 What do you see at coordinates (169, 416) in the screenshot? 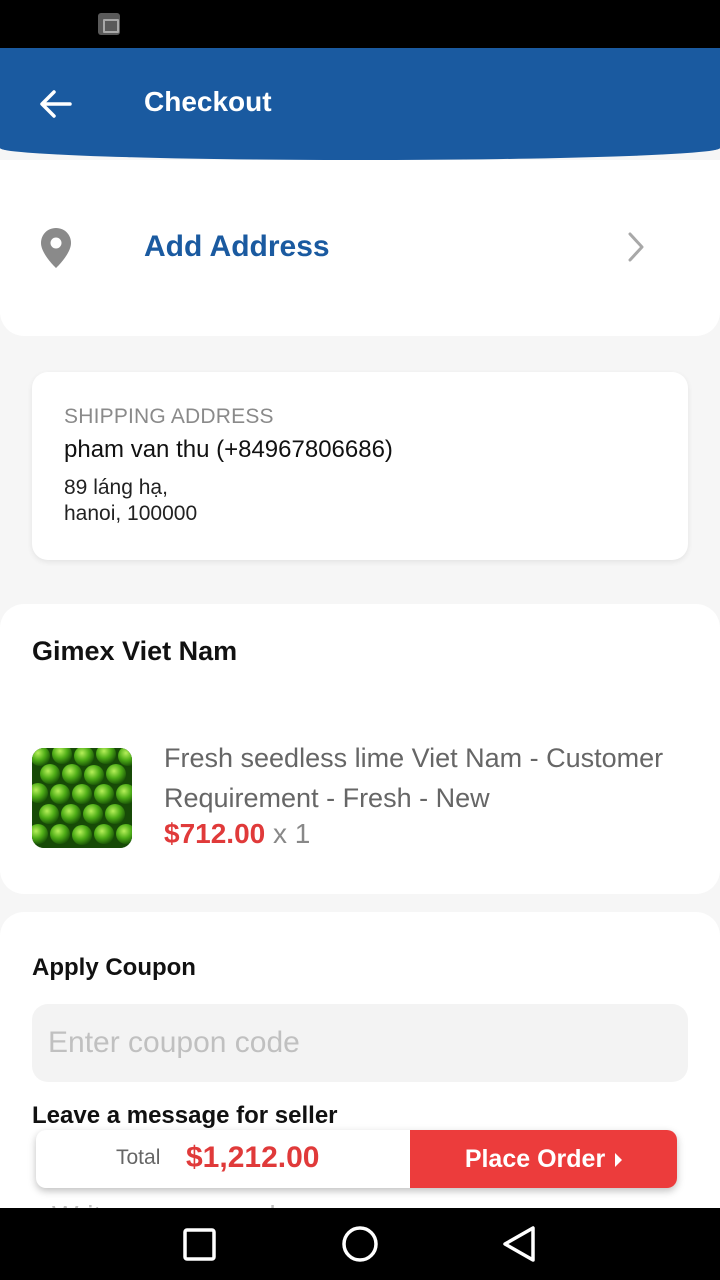
I see `shipping-address-heading: SHIPPING ADDRESS` at bounding box center [169, 416].